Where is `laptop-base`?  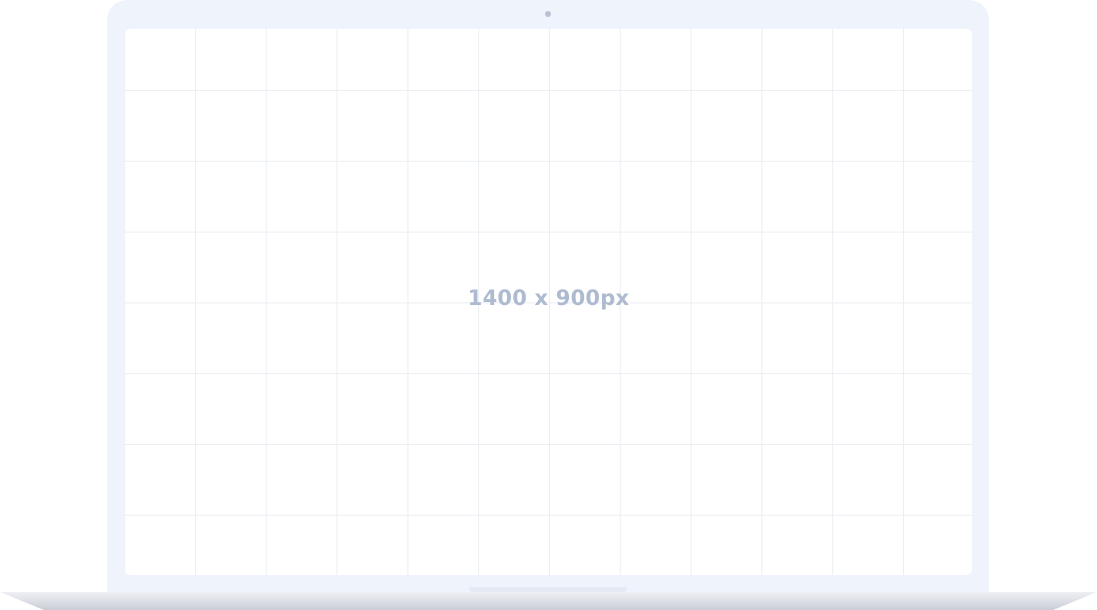 laptop-base is located at coordinates (548, 601).